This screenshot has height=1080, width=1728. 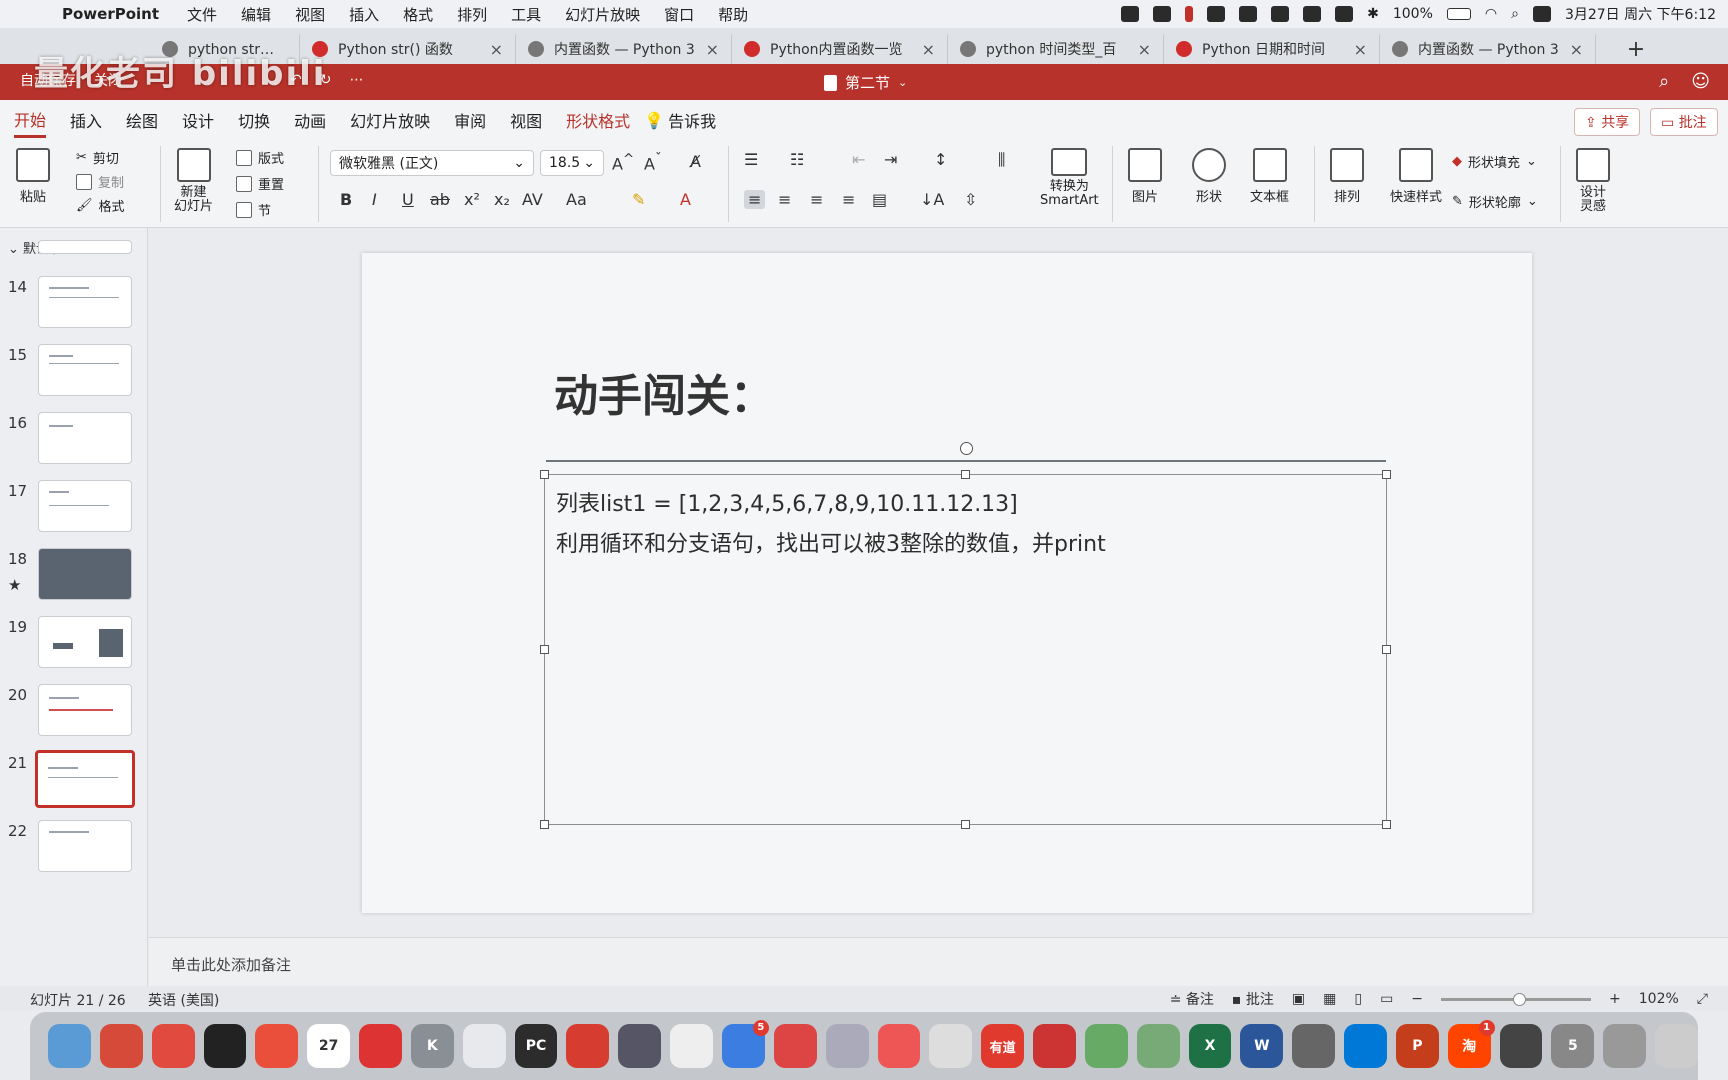 I want to click on bar-icon, so click(x=1312, y=14).